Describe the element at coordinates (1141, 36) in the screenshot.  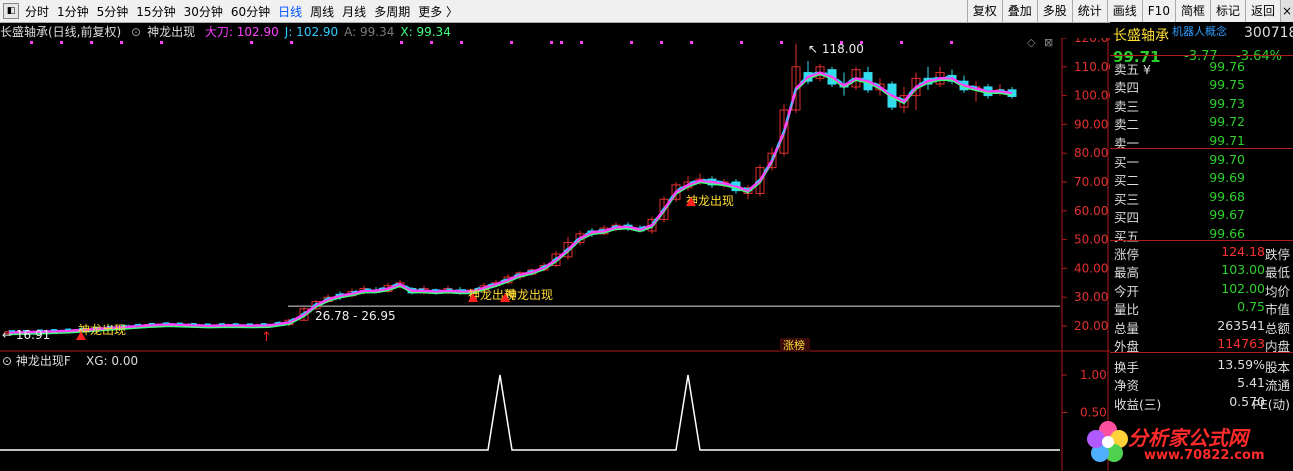
I see `stock-name: 长盛轴承` at that location.